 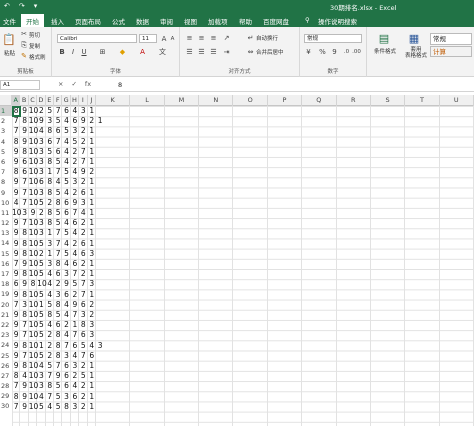 I want to click on row-header: 14, so click(x=6, y=243).